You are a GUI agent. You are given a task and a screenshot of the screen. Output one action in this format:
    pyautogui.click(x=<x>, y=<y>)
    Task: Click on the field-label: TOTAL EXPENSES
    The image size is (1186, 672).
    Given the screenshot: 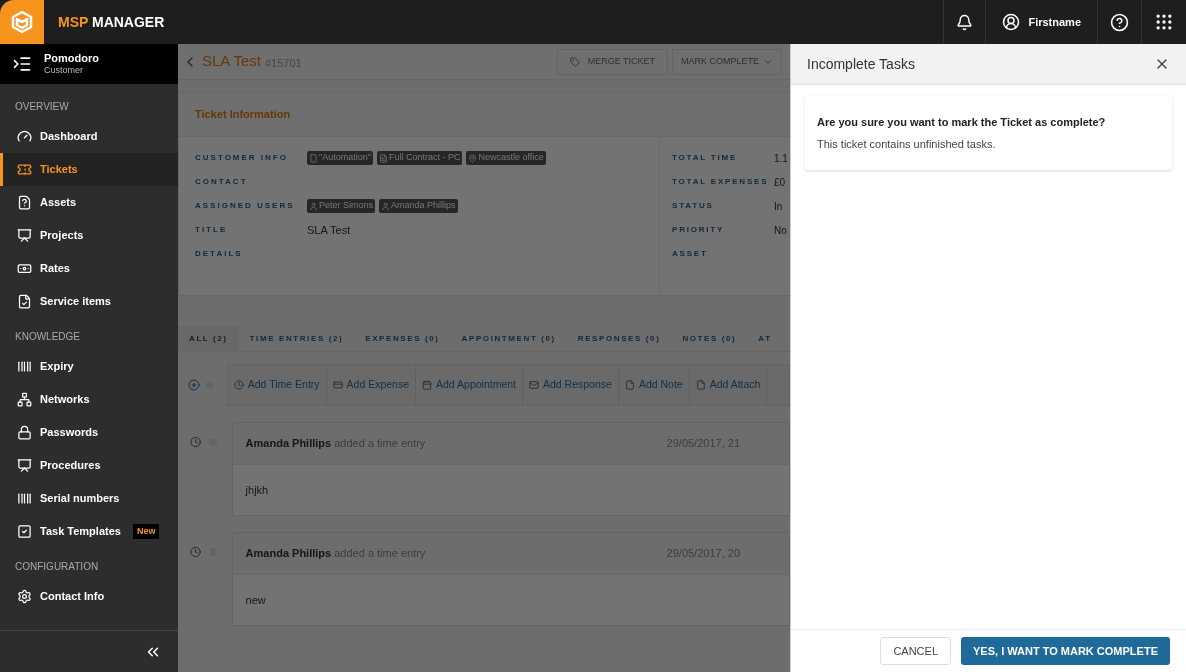 What is the action you would take?
    pyautogui.click(x=721, y=182)
    